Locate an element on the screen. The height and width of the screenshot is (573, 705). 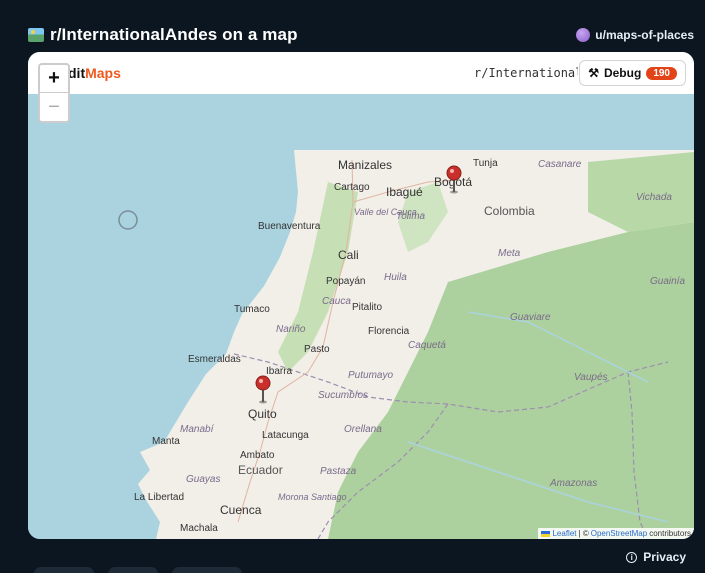
map-toolbar: ditMaps r/International ⚒ Debug 190 is located at coordinates (361, 73).